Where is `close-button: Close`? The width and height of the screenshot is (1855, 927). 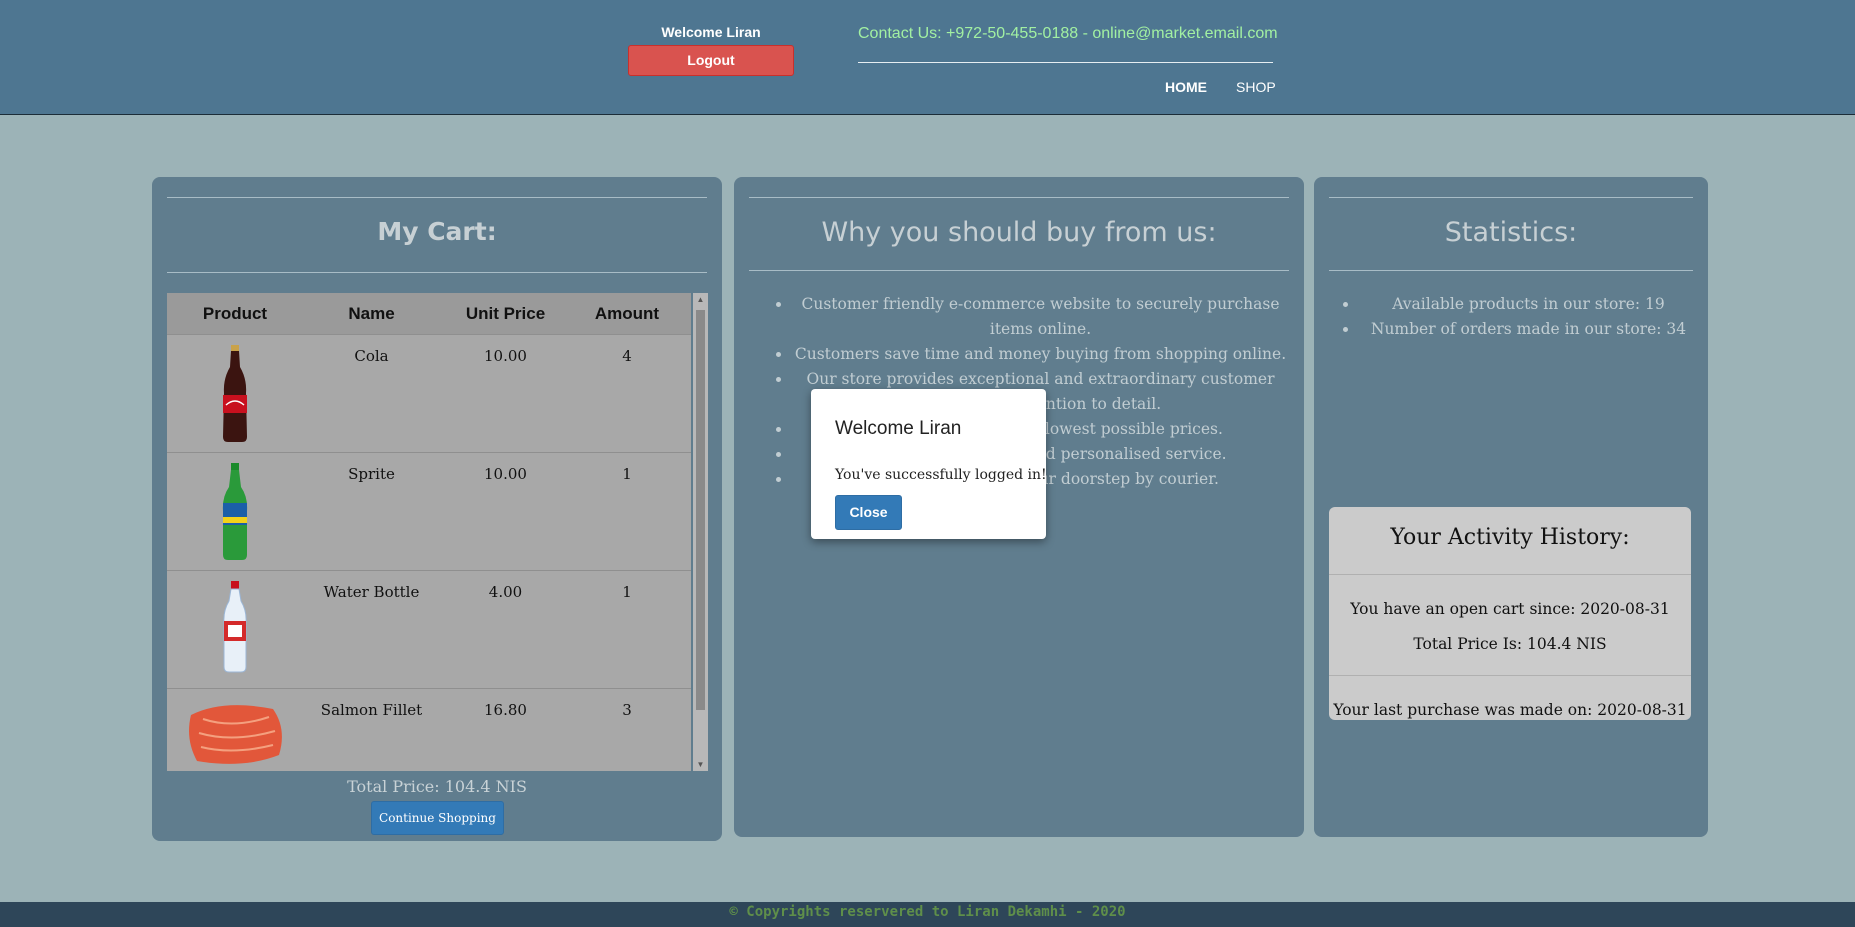
close-button: Close is located at coordinates (868, 512).